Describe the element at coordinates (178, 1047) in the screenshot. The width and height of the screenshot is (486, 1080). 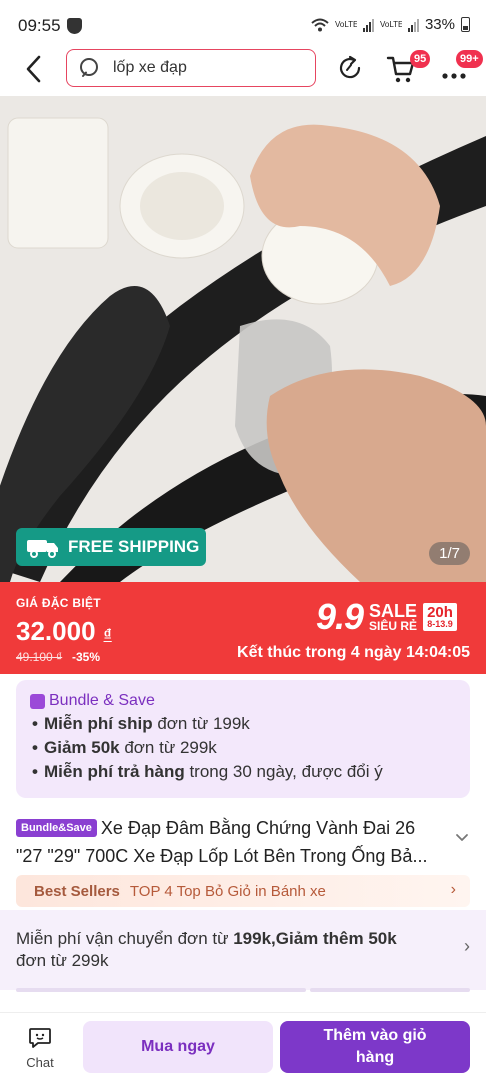
I see `buy-now-button: Mua ngay` at that location.